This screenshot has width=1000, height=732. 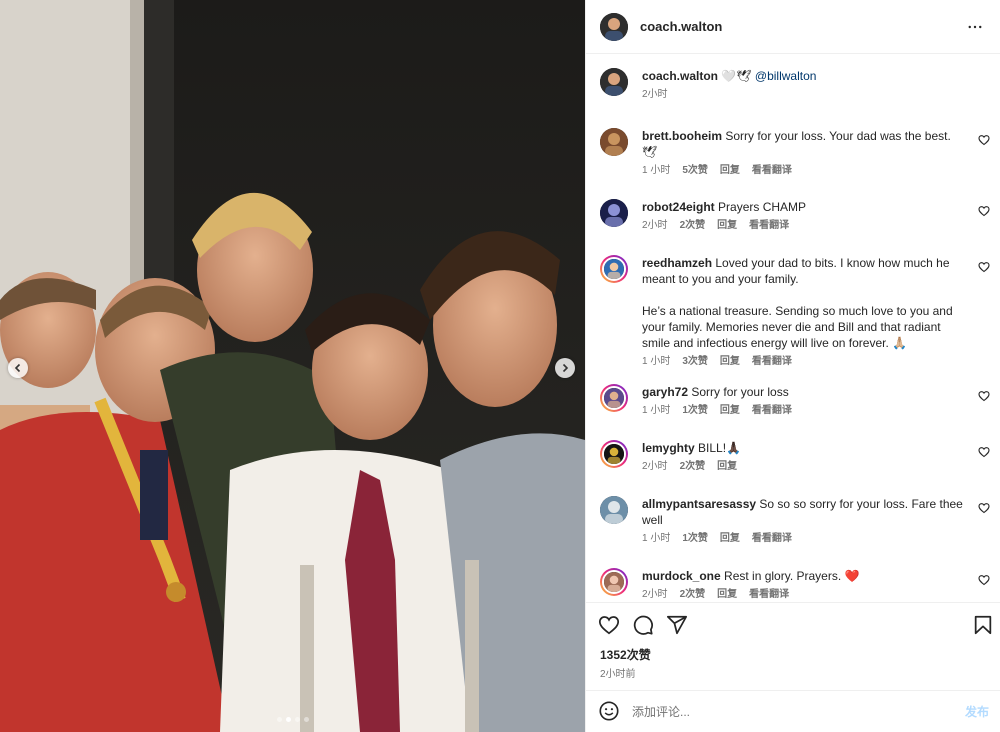 I want to click on smiley-icon, so click(x=609, y=710).